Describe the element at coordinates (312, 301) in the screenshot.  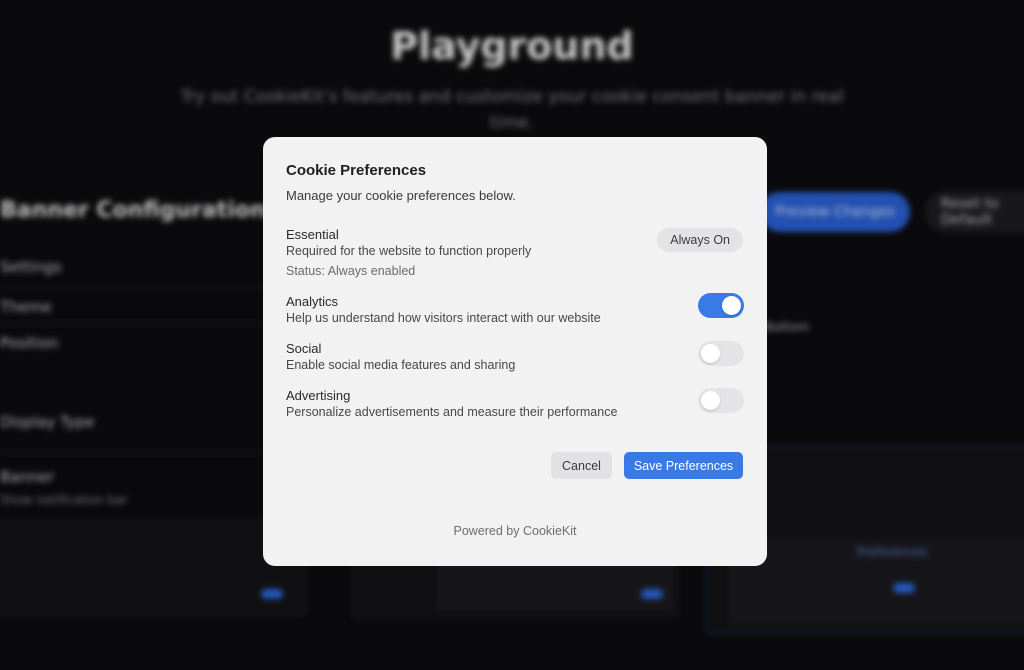
I see `category-name: Analytics` at that location.